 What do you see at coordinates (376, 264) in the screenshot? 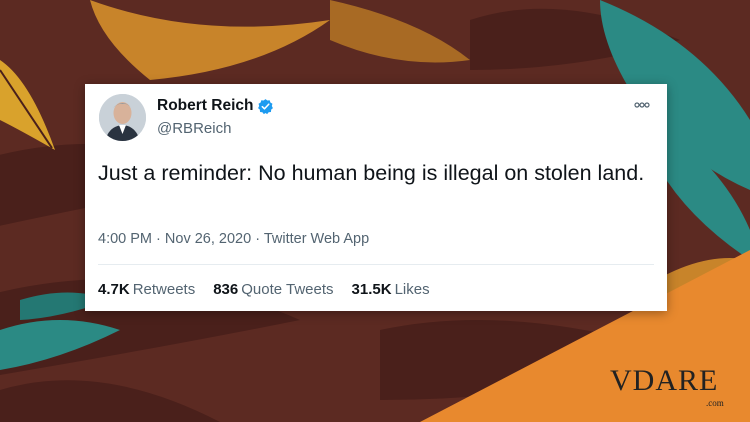
I see `divider` at bounding box center [376, 264].